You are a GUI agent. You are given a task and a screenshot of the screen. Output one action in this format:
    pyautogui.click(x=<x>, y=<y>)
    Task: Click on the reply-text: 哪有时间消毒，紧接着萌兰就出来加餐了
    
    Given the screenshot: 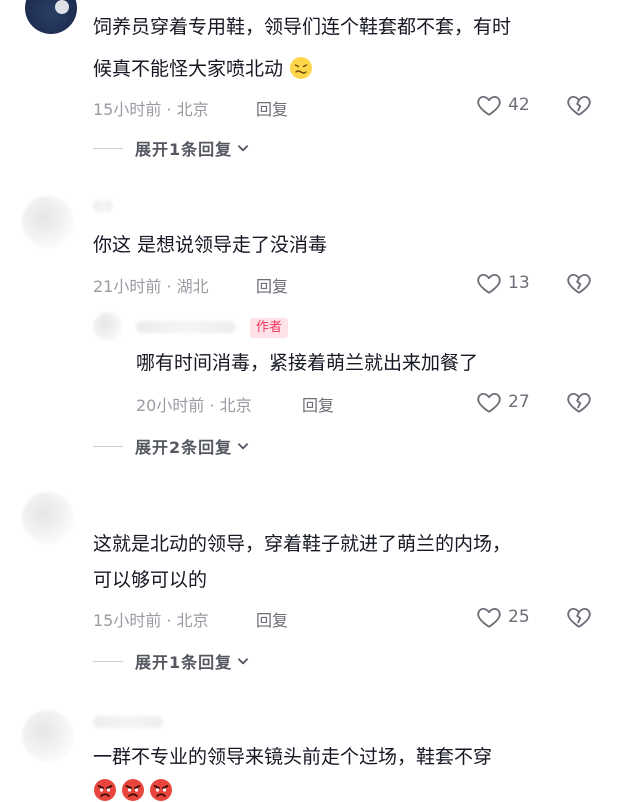 What is the action you would take?
    pyautogui.click(x=307, y=363)
    